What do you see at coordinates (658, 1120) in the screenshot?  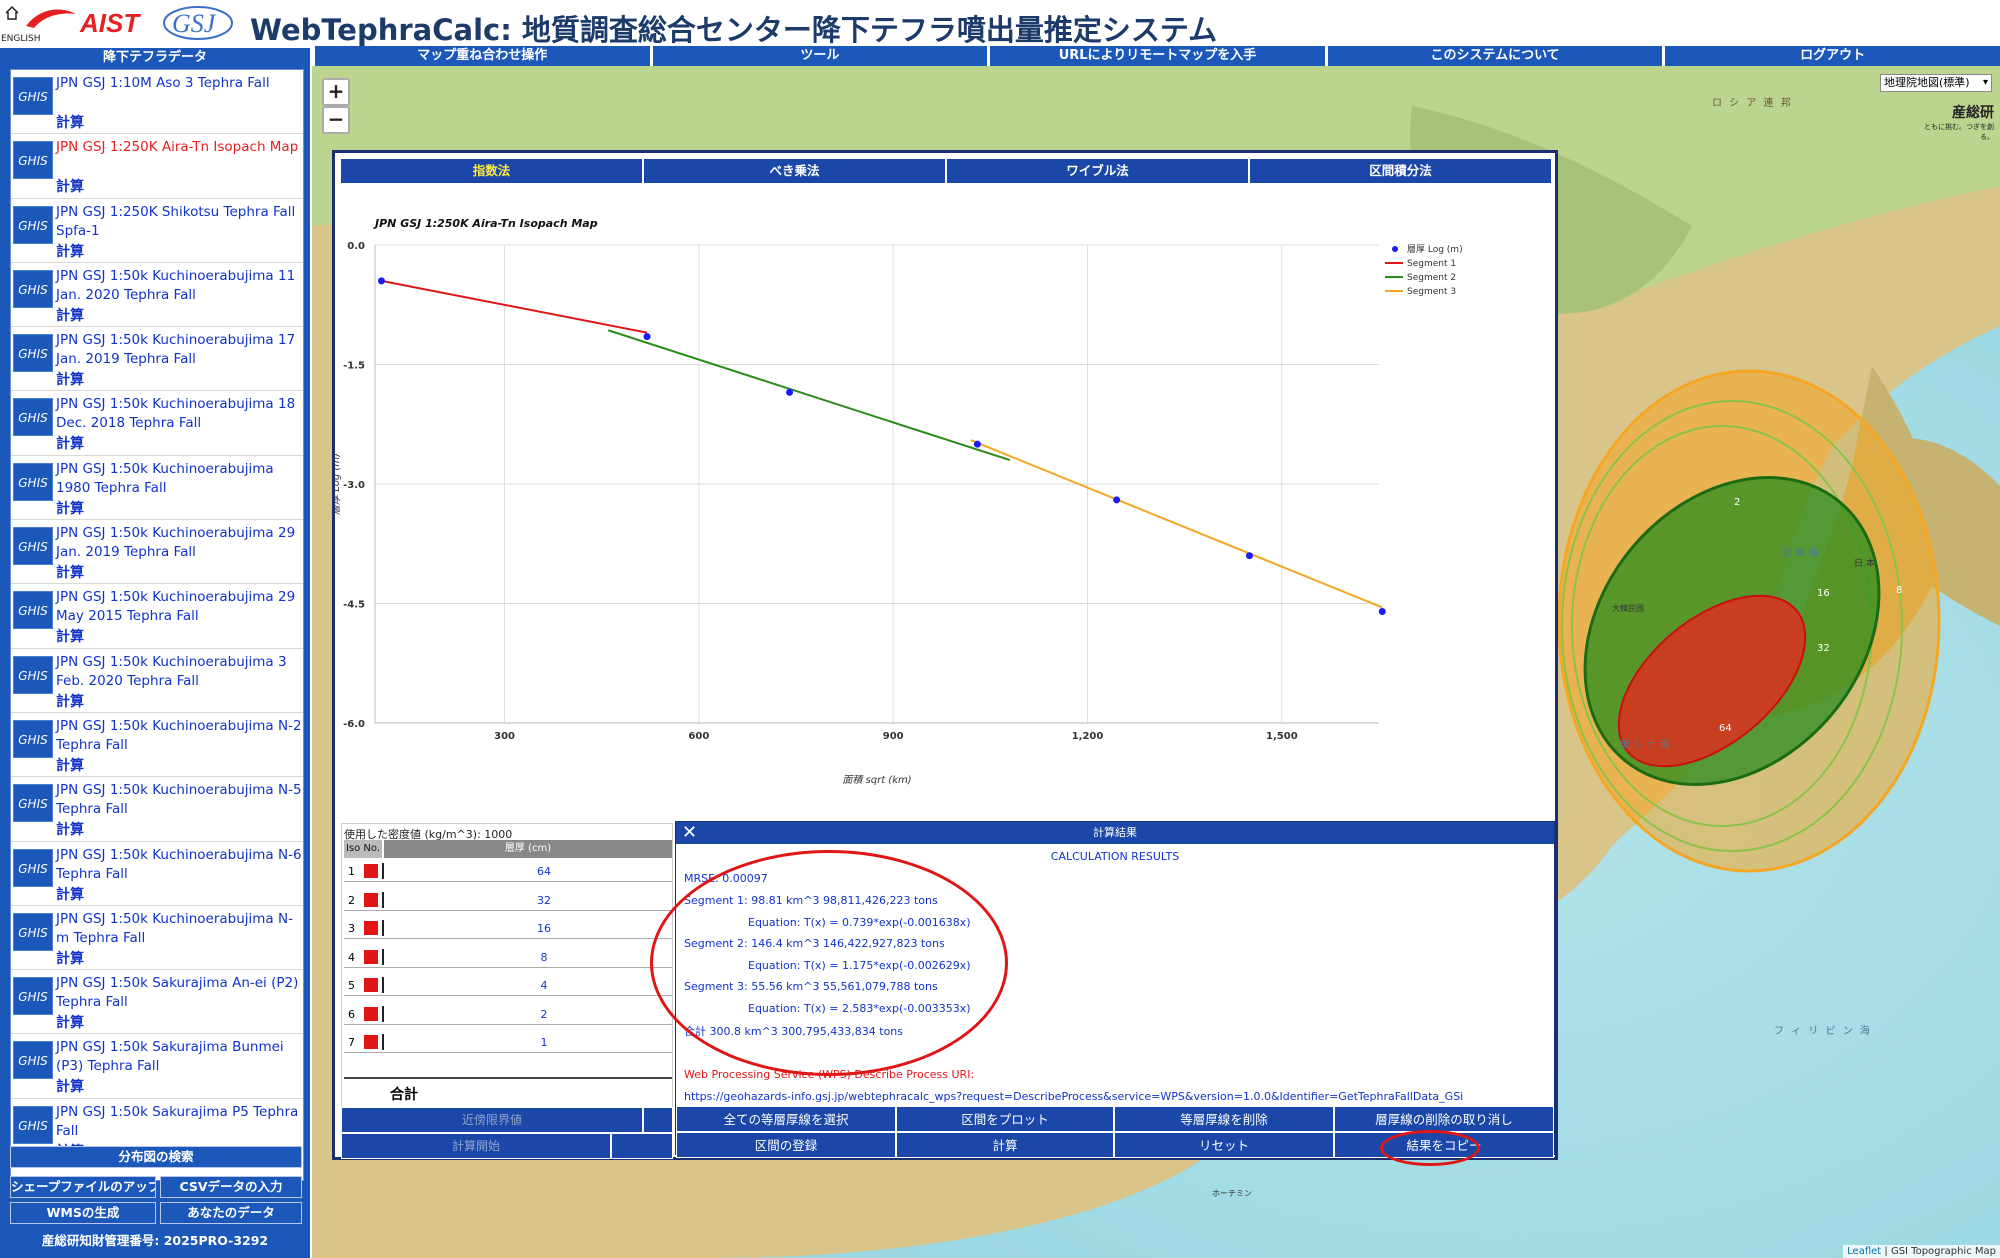 I see `near-limit-extra` at bounding box center [658, 1120].